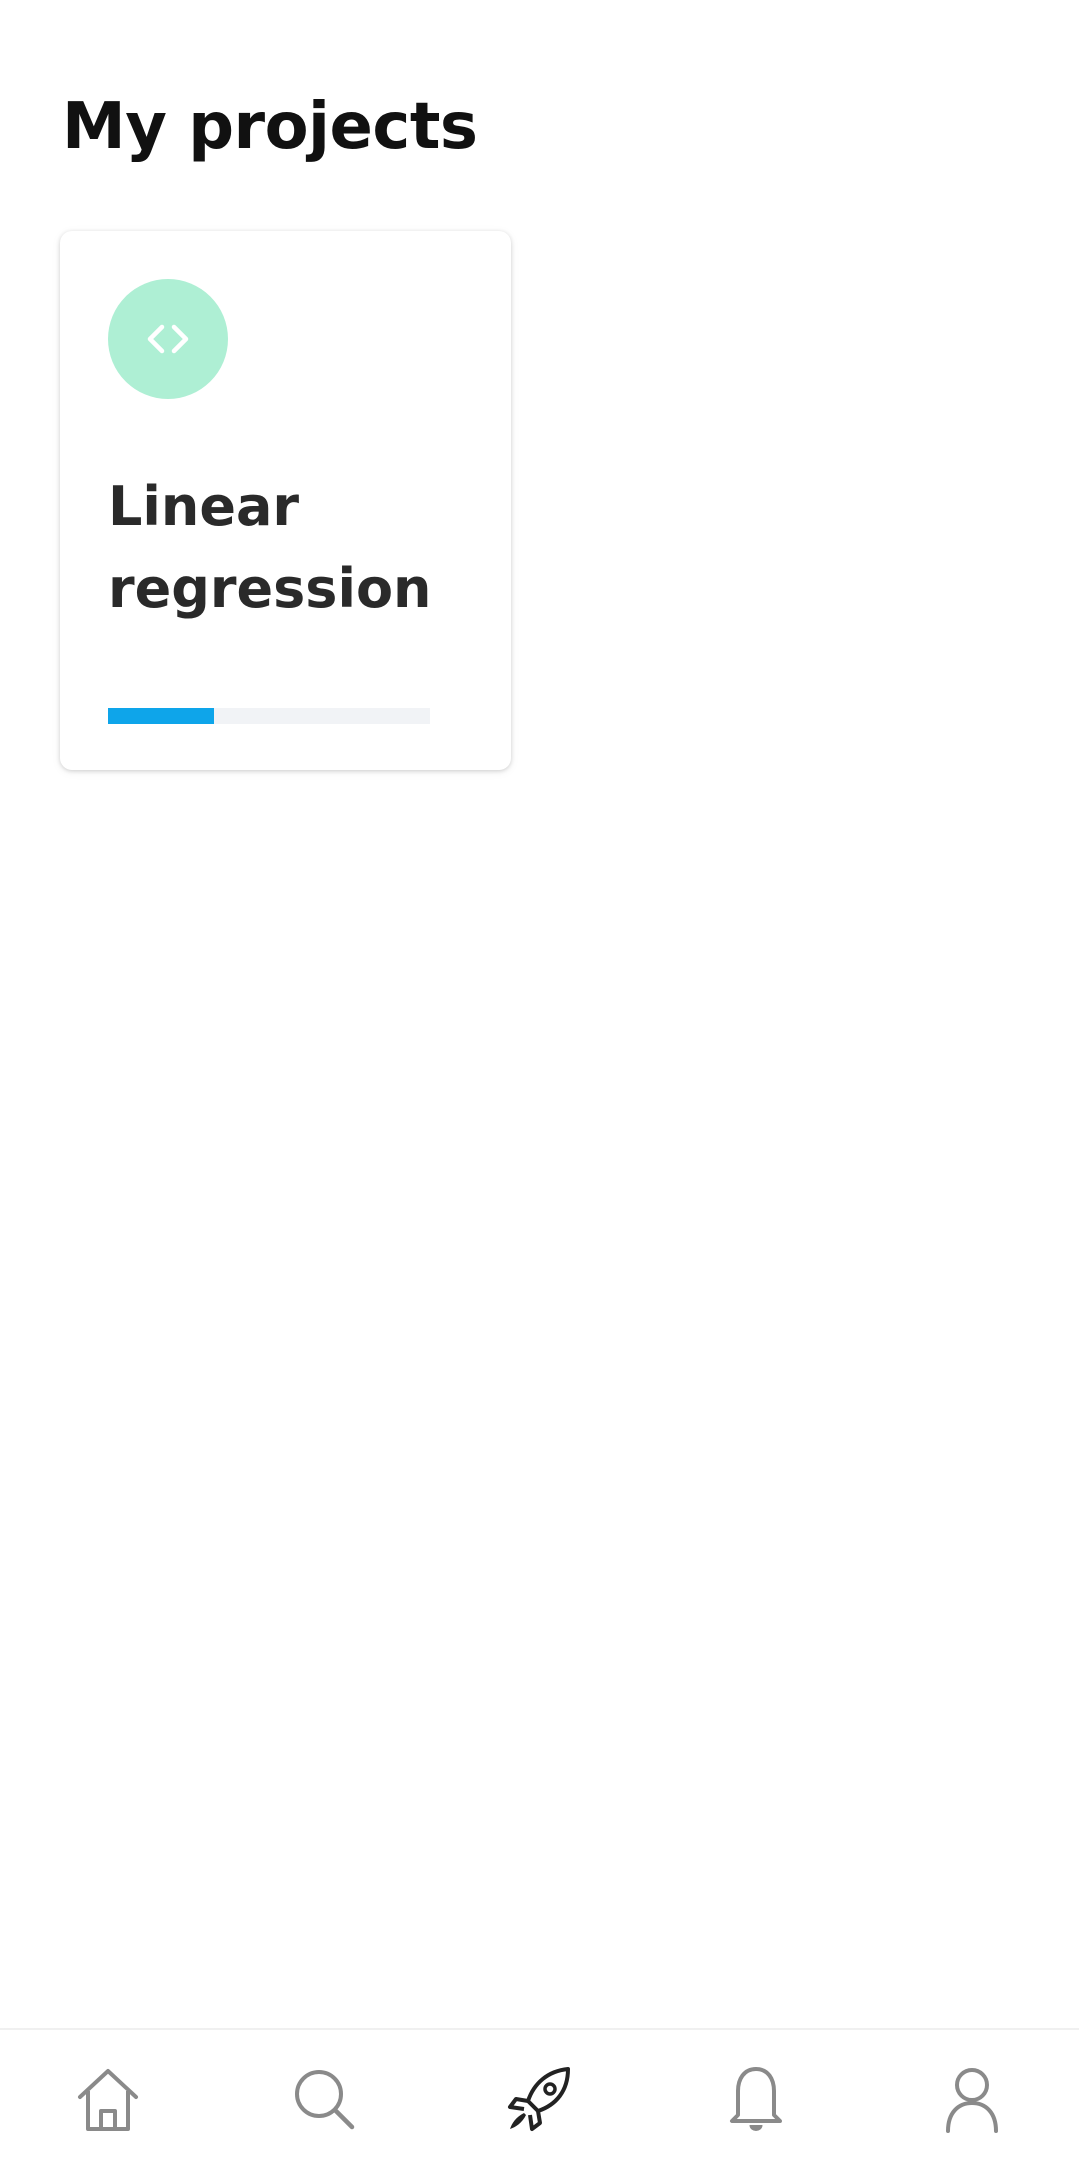 The height and width of the screenshot is (2168, 1079). What do you see at coordinates (269, 716) in the screenshot?
I see `project-progress-bar` at bounding box center [269, 716].